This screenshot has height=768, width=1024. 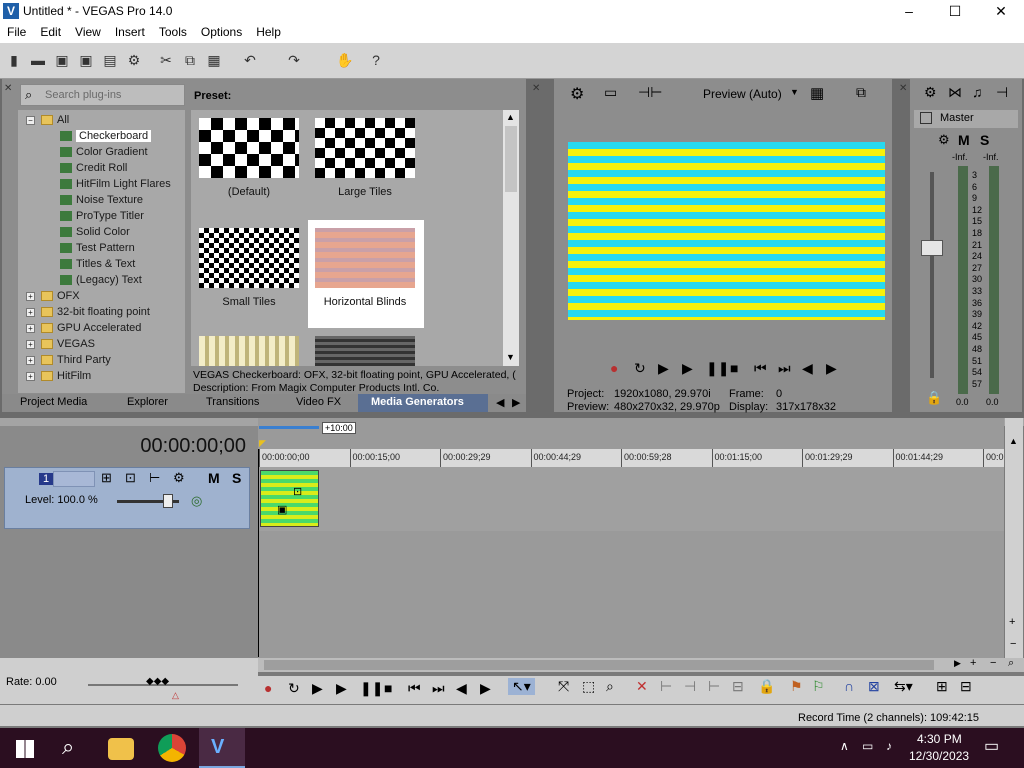 I want to click on tray-volume-icon: ♪, so click(x=889, y=746).